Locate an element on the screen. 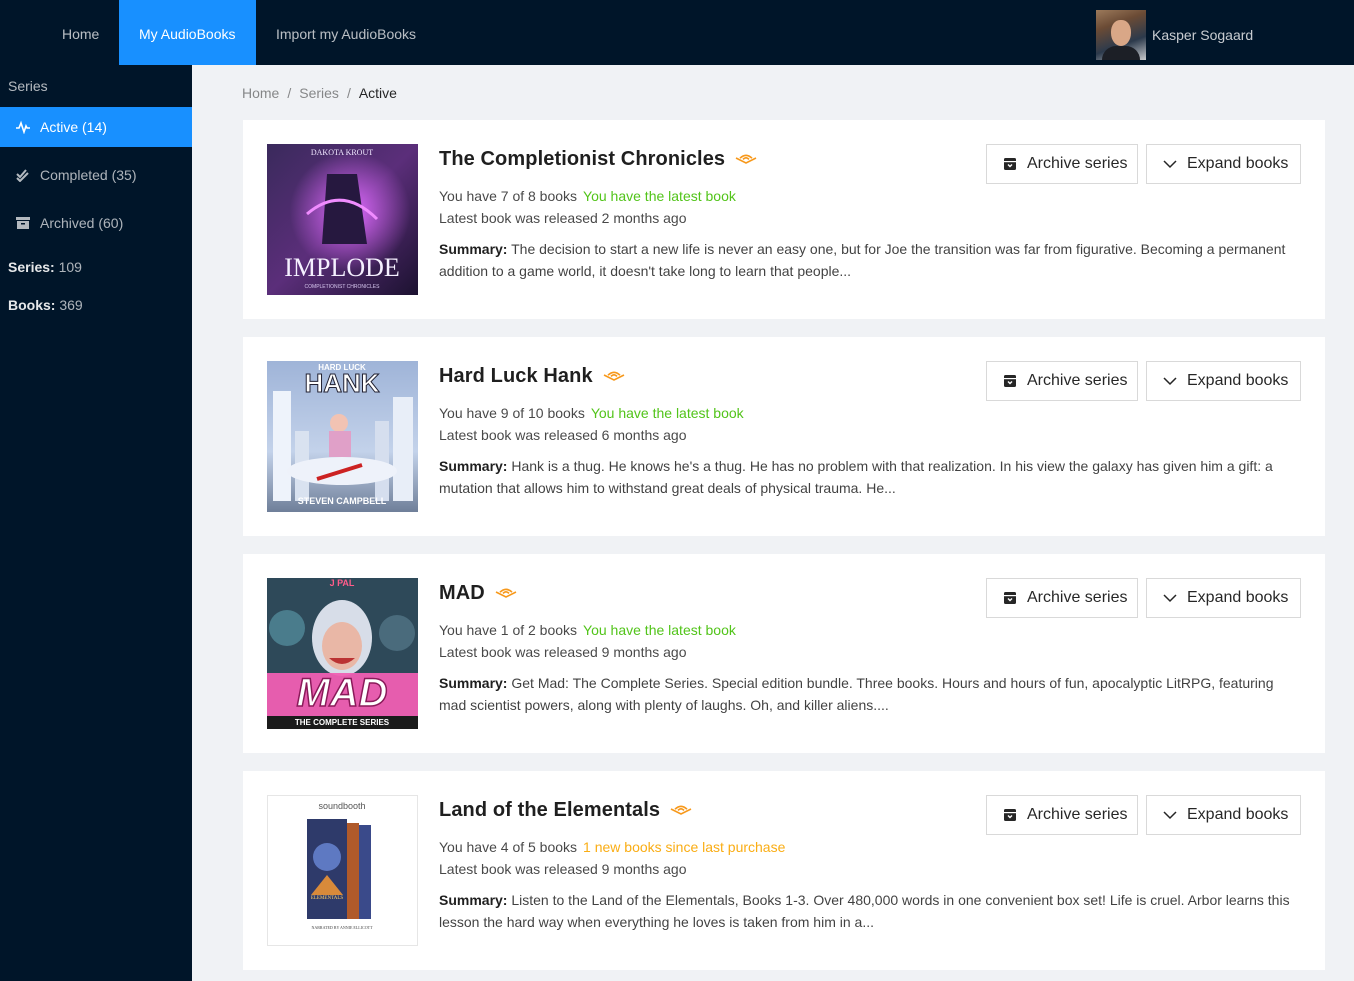 The image size is (1354, 981). double-check-icon is located at coordinates (23, 175).